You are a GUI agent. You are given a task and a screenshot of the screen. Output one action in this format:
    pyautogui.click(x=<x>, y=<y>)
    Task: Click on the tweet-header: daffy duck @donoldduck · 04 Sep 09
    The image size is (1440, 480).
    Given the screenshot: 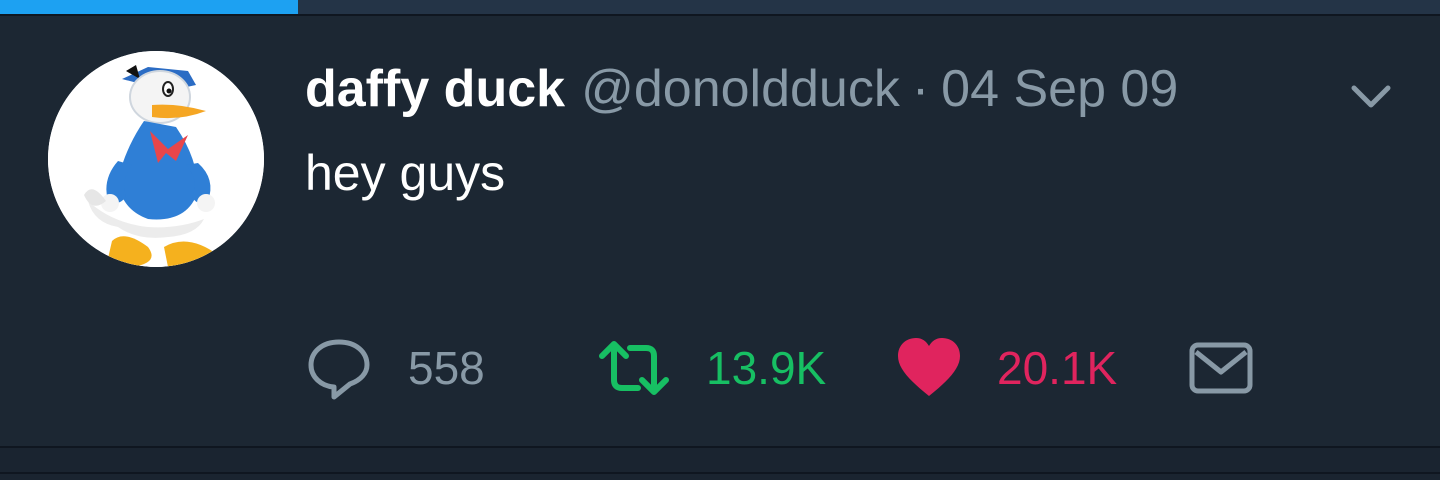 What is the action you would take?
    pyautogui.click(x=741, y=89)
    